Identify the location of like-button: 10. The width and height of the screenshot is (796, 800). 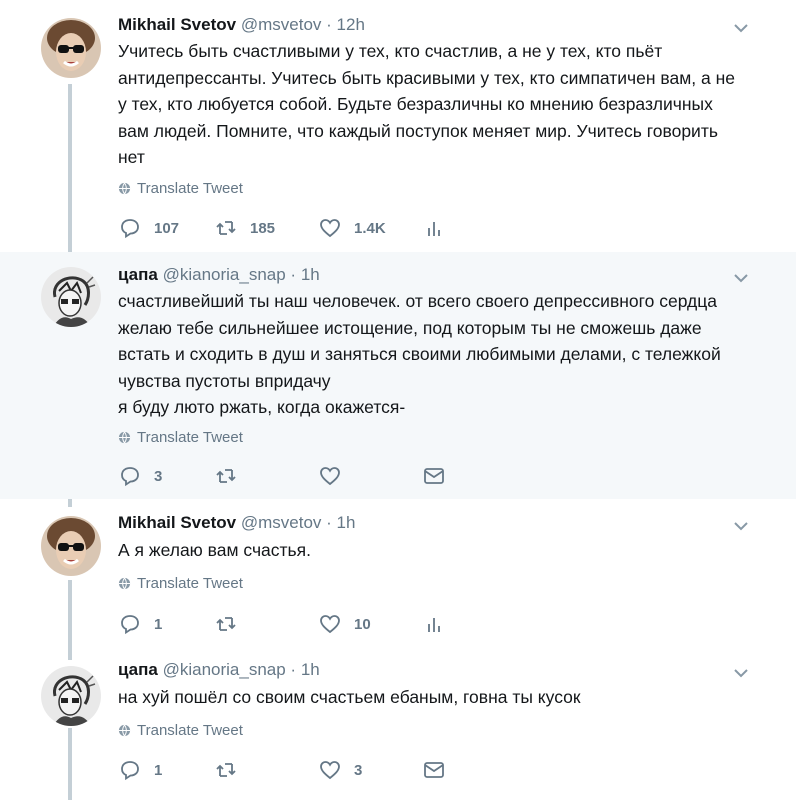
(344, 624).